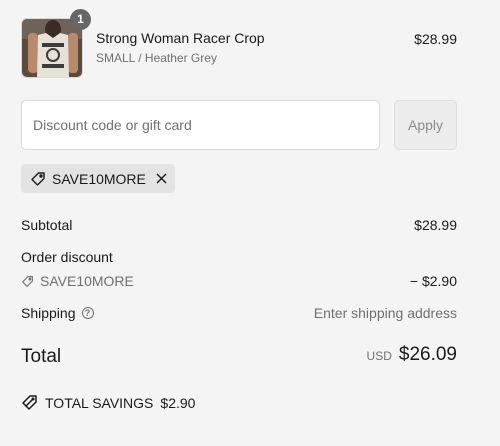 The width and height of the screenshot is (500, 446). I want to click on discount-code-name: SAVE10MORE, so click(87, 281).